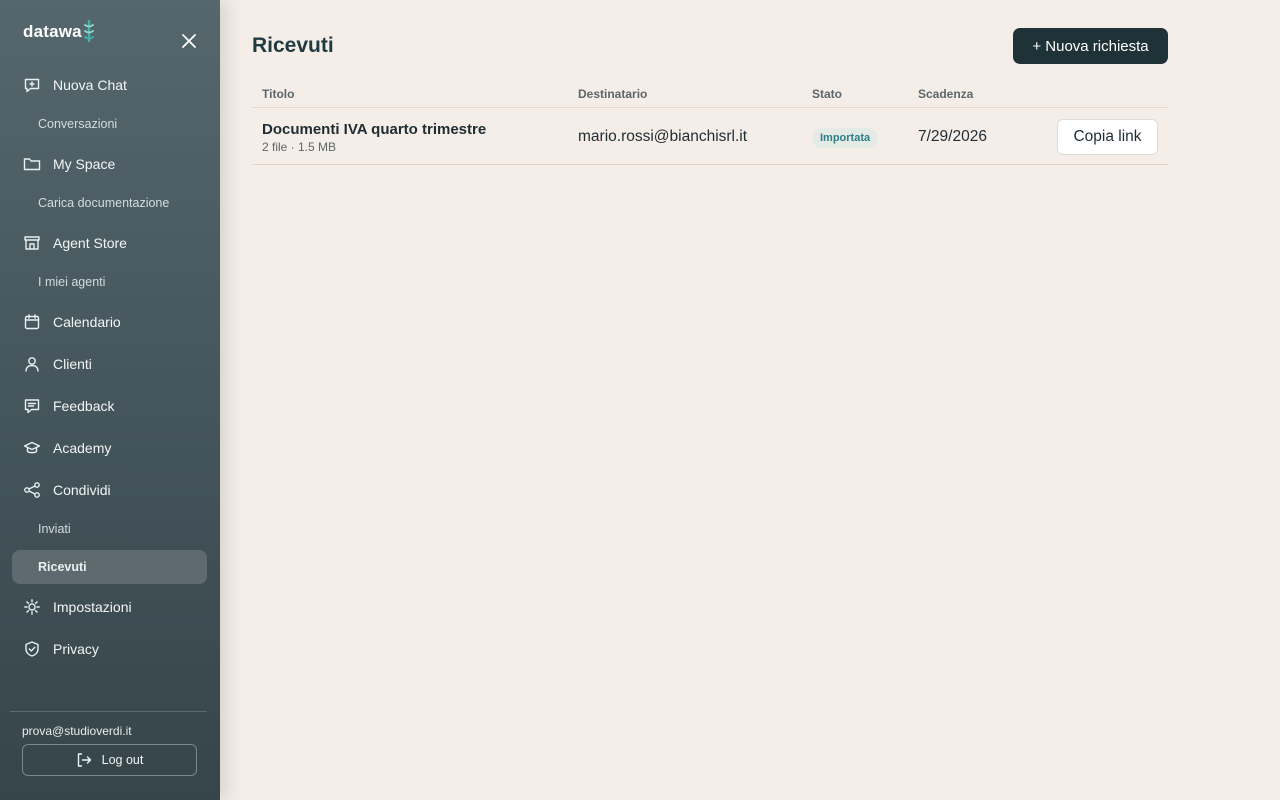 The width and height of the screenshot is (1280, 800). I want to click on logout-label: Log out, so click(122, 760).